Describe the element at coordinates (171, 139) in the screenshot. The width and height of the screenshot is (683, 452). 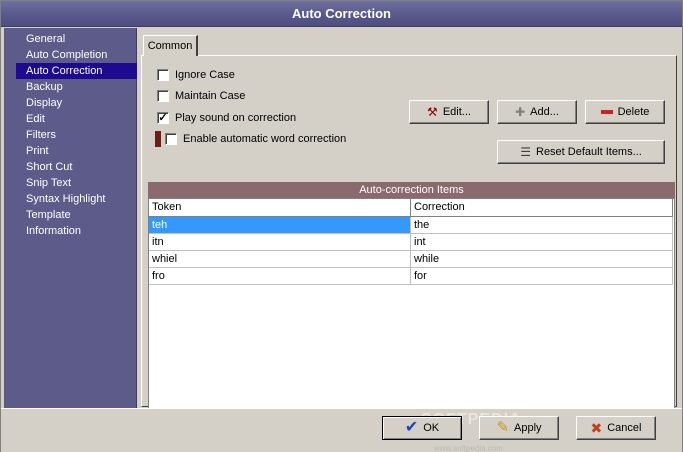
I see `enable-auto-correction-box` at that location.